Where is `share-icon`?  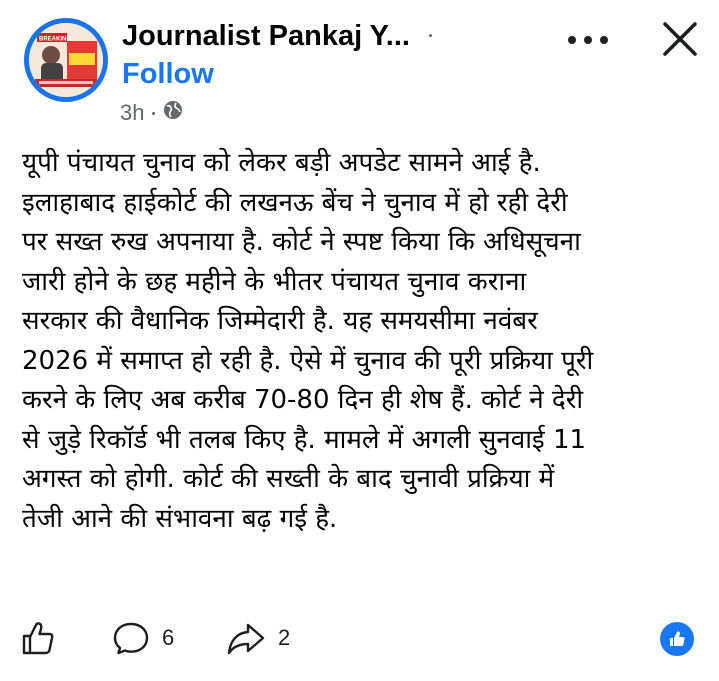 share-icon is located at coordinates (246, 639).